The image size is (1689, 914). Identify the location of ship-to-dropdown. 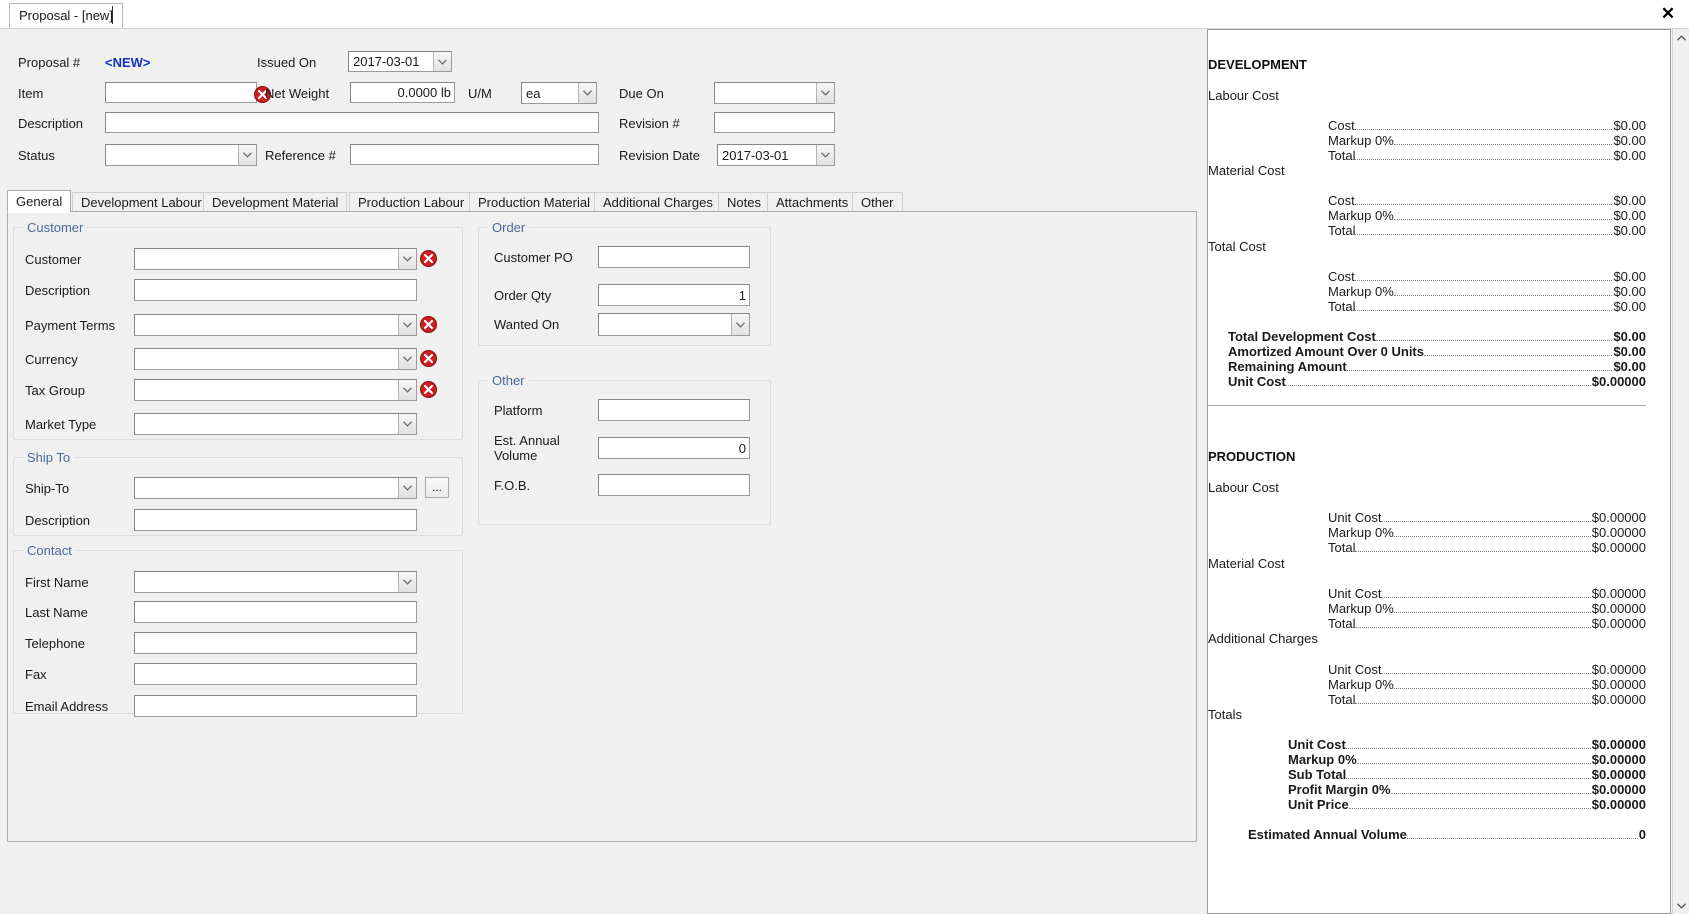
(275, 488).